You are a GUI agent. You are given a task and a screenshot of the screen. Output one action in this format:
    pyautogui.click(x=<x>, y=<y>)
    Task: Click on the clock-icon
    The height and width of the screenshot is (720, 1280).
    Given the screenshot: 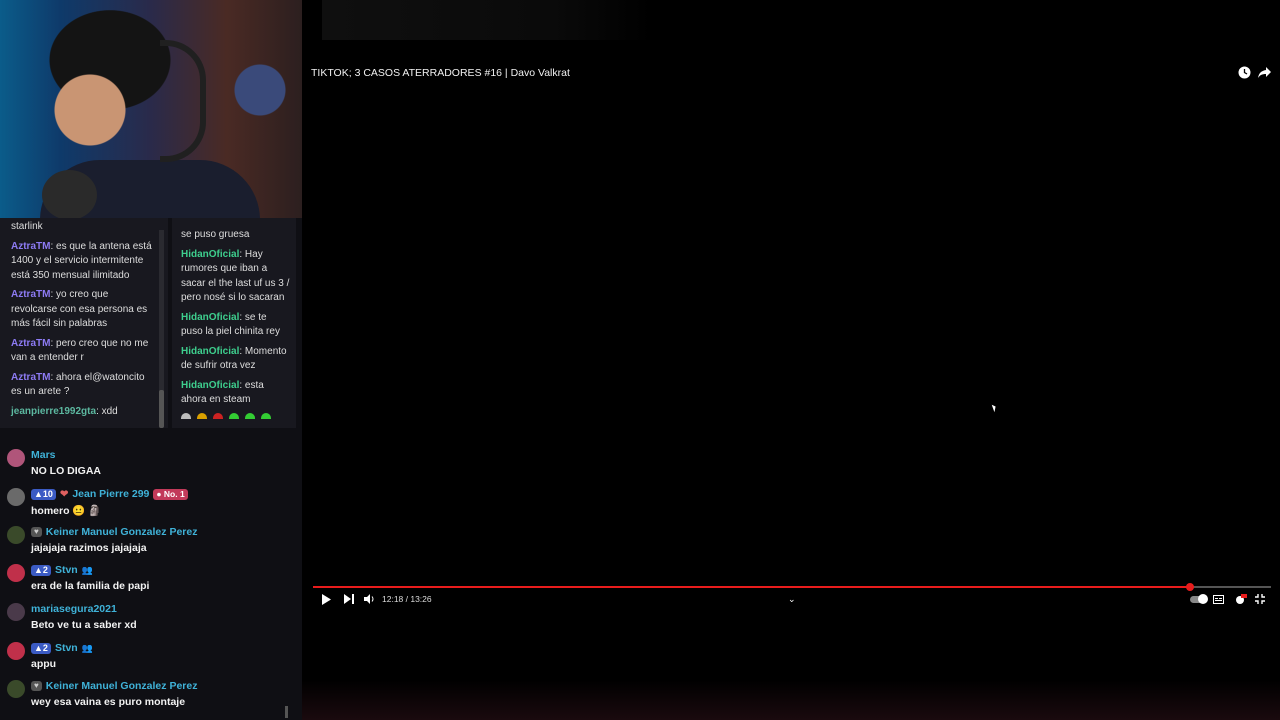 What is the action you would take?
    pyautogui.click(x=1245, y=73)
    